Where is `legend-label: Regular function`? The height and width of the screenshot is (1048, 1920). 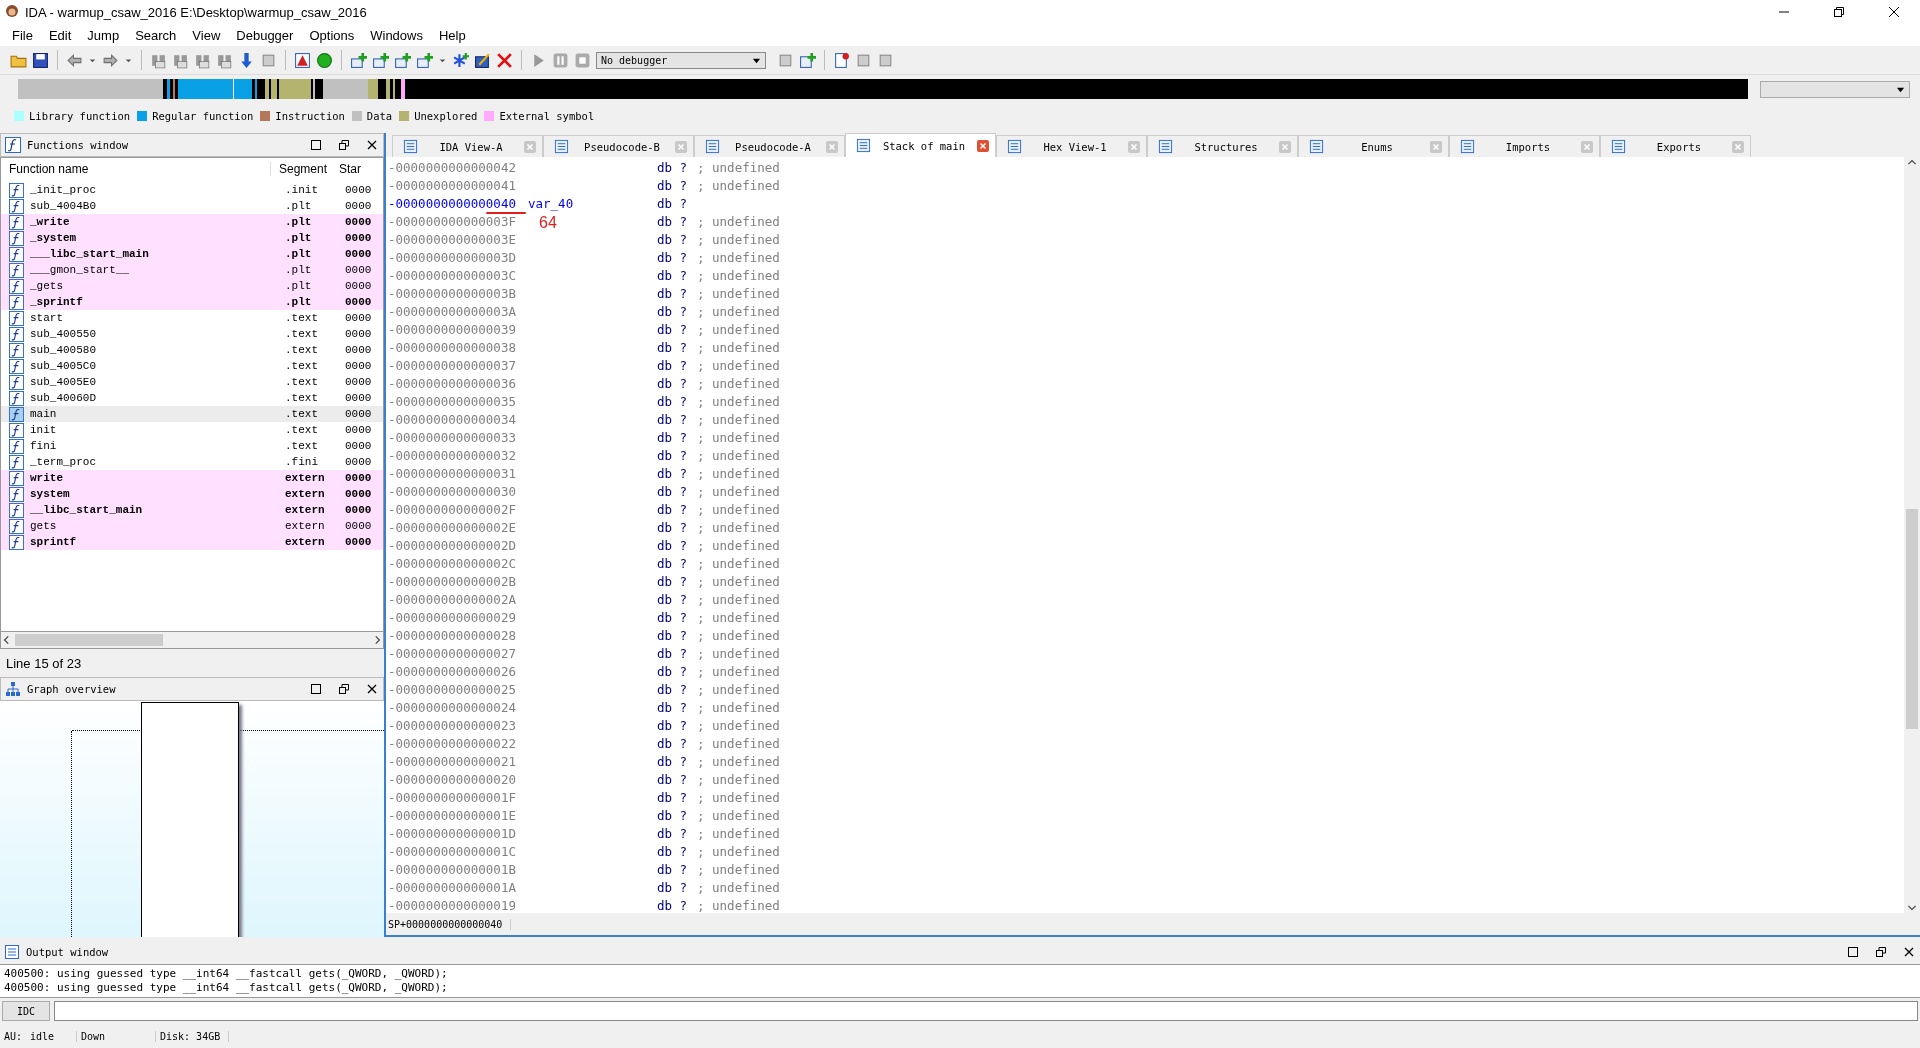
legend-label: Regular function is located at coordinates (203, 116).